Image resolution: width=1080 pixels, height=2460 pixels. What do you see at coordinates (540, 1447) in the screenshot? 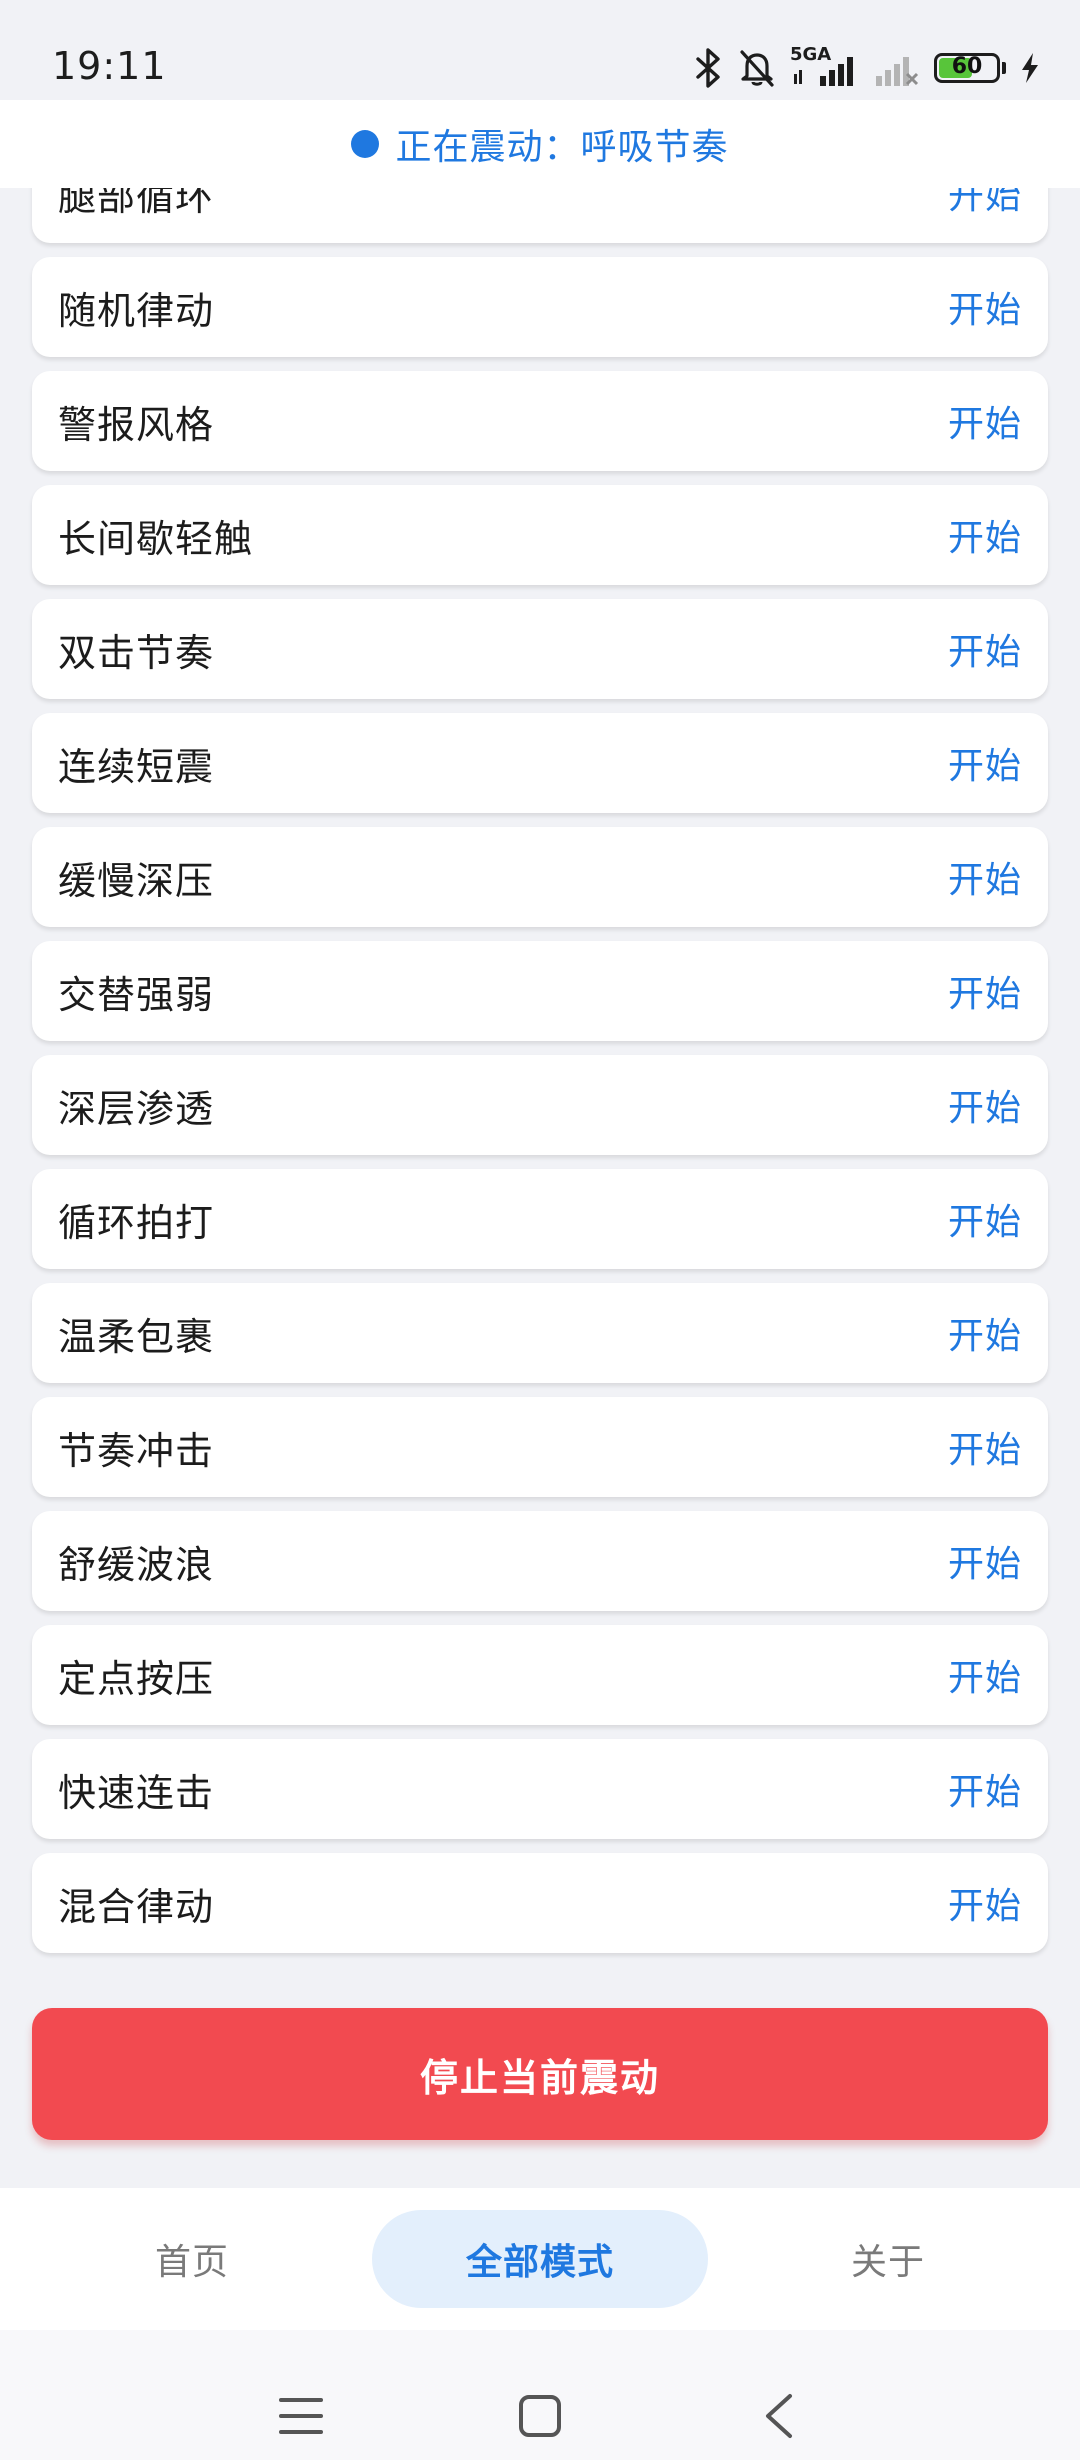
I see `mode-row: 节奏冲击 开始` at bounding box center [540, 1447].